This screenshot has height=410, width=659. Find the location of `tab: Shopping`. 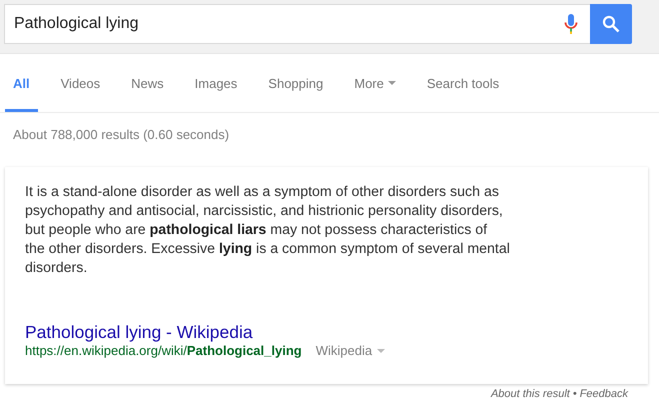

tab: Shopping is located at coordinates (296, 83).